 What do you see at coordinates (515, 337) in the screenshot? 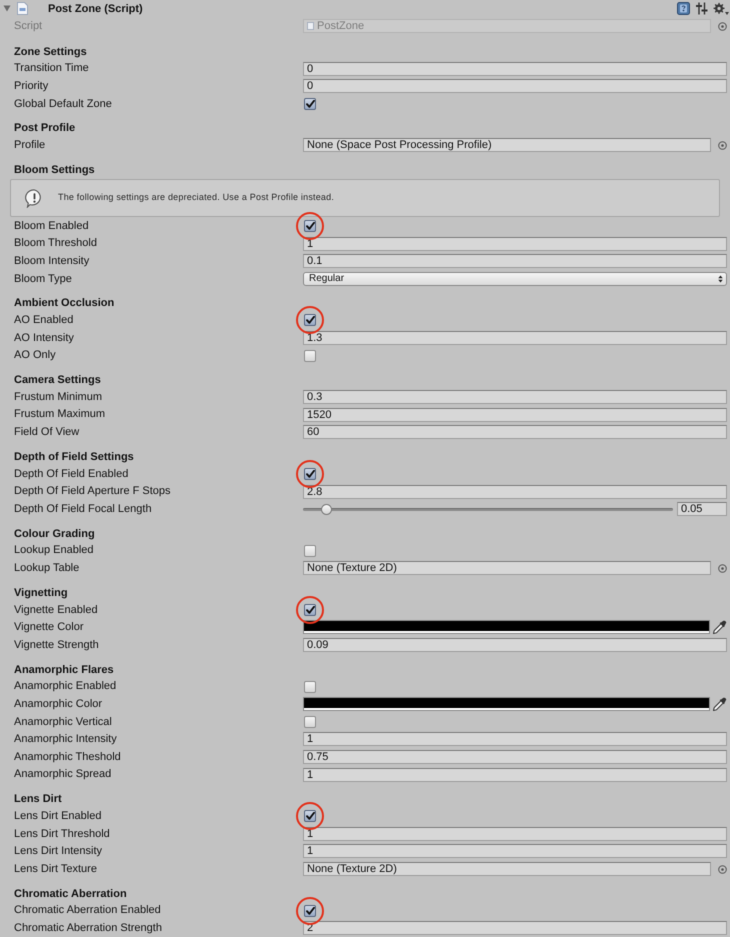
I see `number-field: 1.3` at bounding box center [515, 337].